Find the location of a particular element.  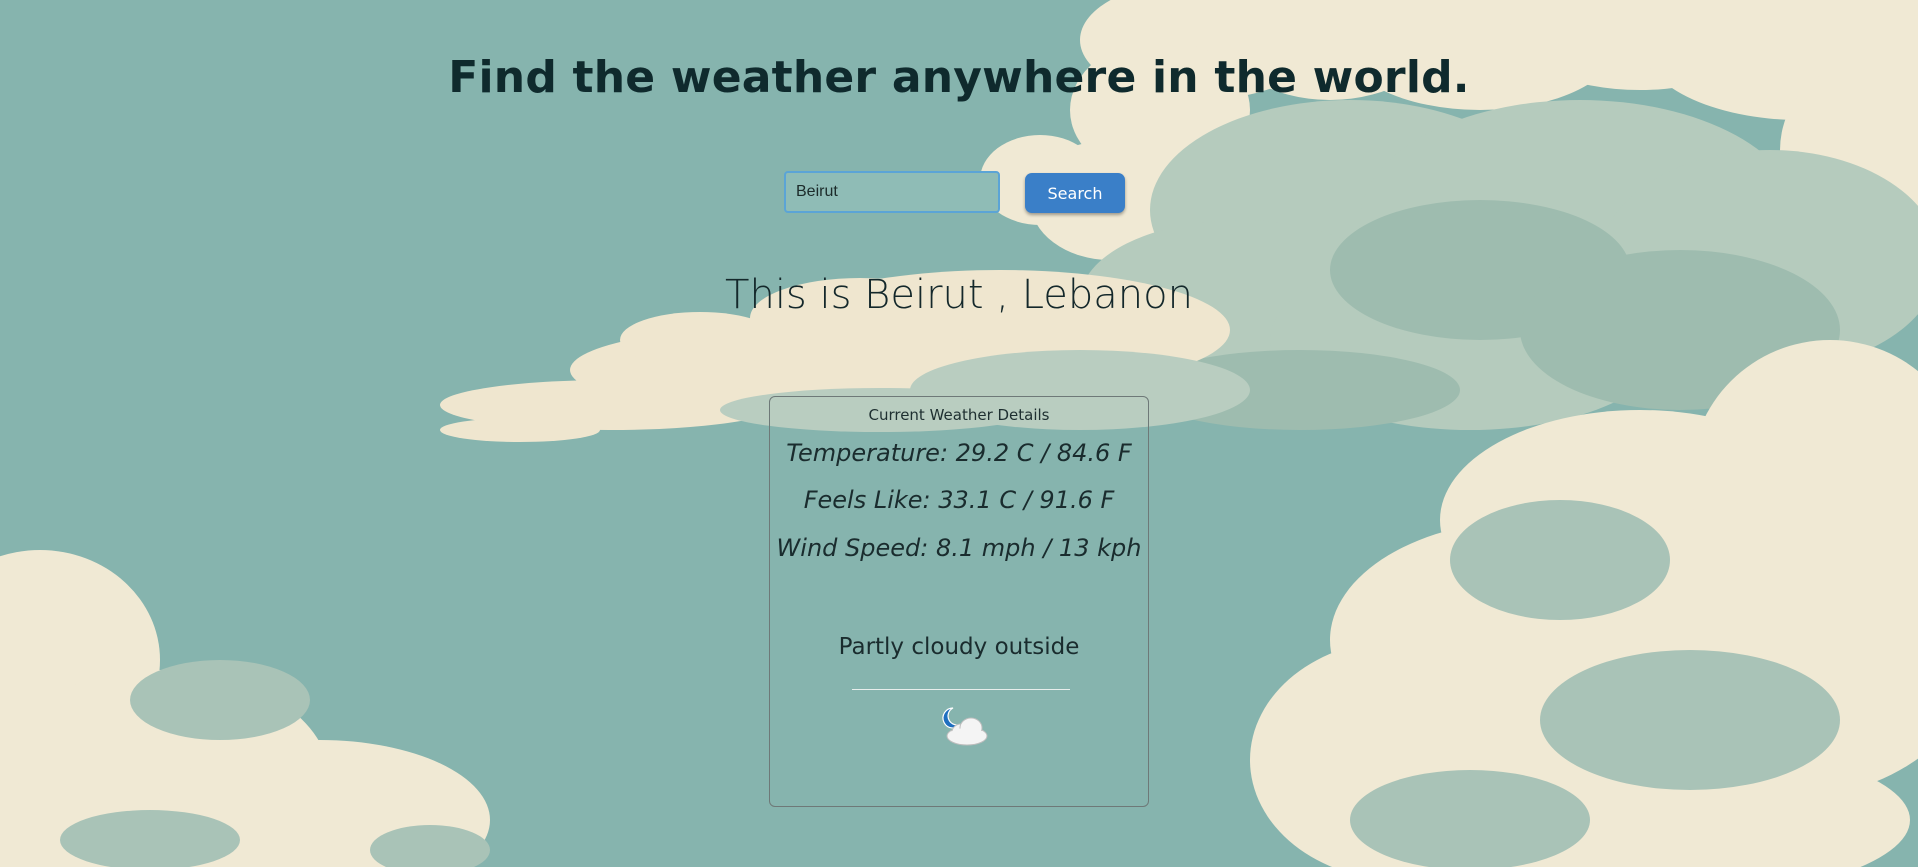

card-heading: Current Weather Details is located at coordinates (959, 415).